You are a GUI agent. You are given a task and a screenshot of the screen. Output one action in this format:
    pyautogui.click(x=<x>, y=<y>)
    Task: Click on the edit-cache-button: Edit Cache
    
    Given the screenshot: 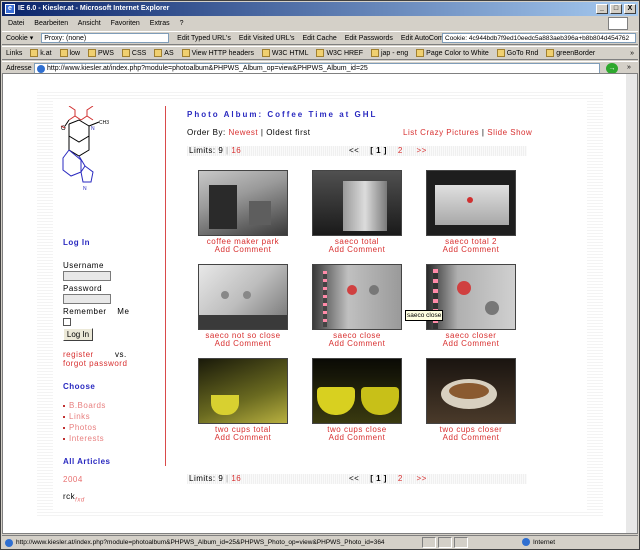 What is the action you would take?
    pyautogui.click(x=319, y=38)
    